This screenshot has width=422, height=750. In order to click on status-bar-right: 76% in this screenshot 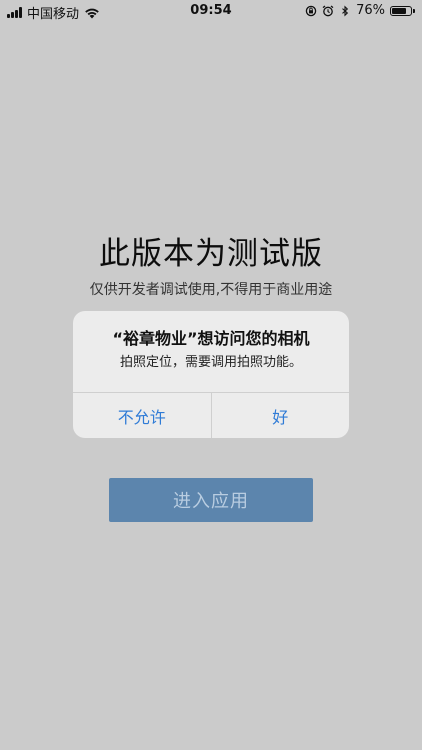, I will do `click(360, 10)`.